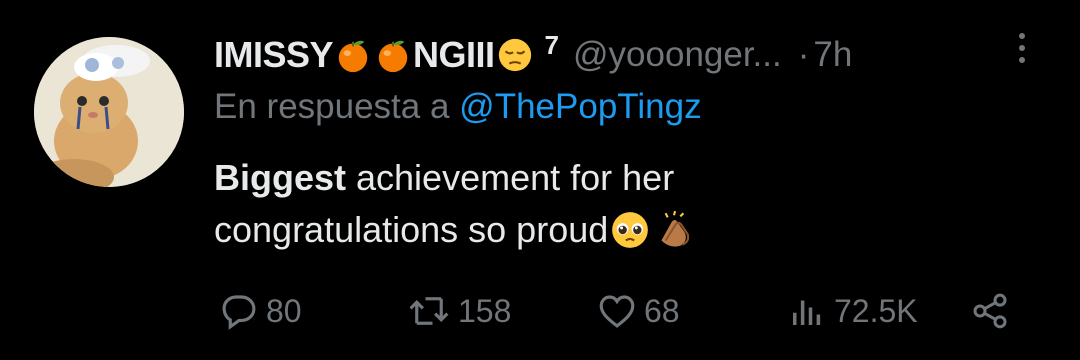 The image size is (1080, 360). I want to click on like-button: 68, so click(638, 311).